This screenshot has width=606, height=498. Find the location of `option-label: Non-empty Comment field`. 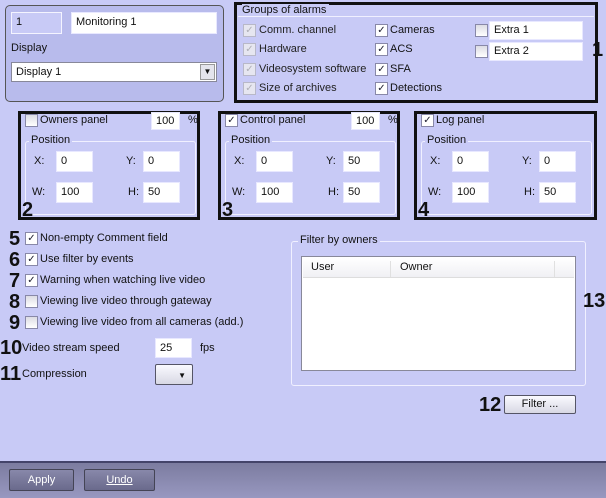

option-label: Non-empty Comment field is located at coordinates (104, 238).